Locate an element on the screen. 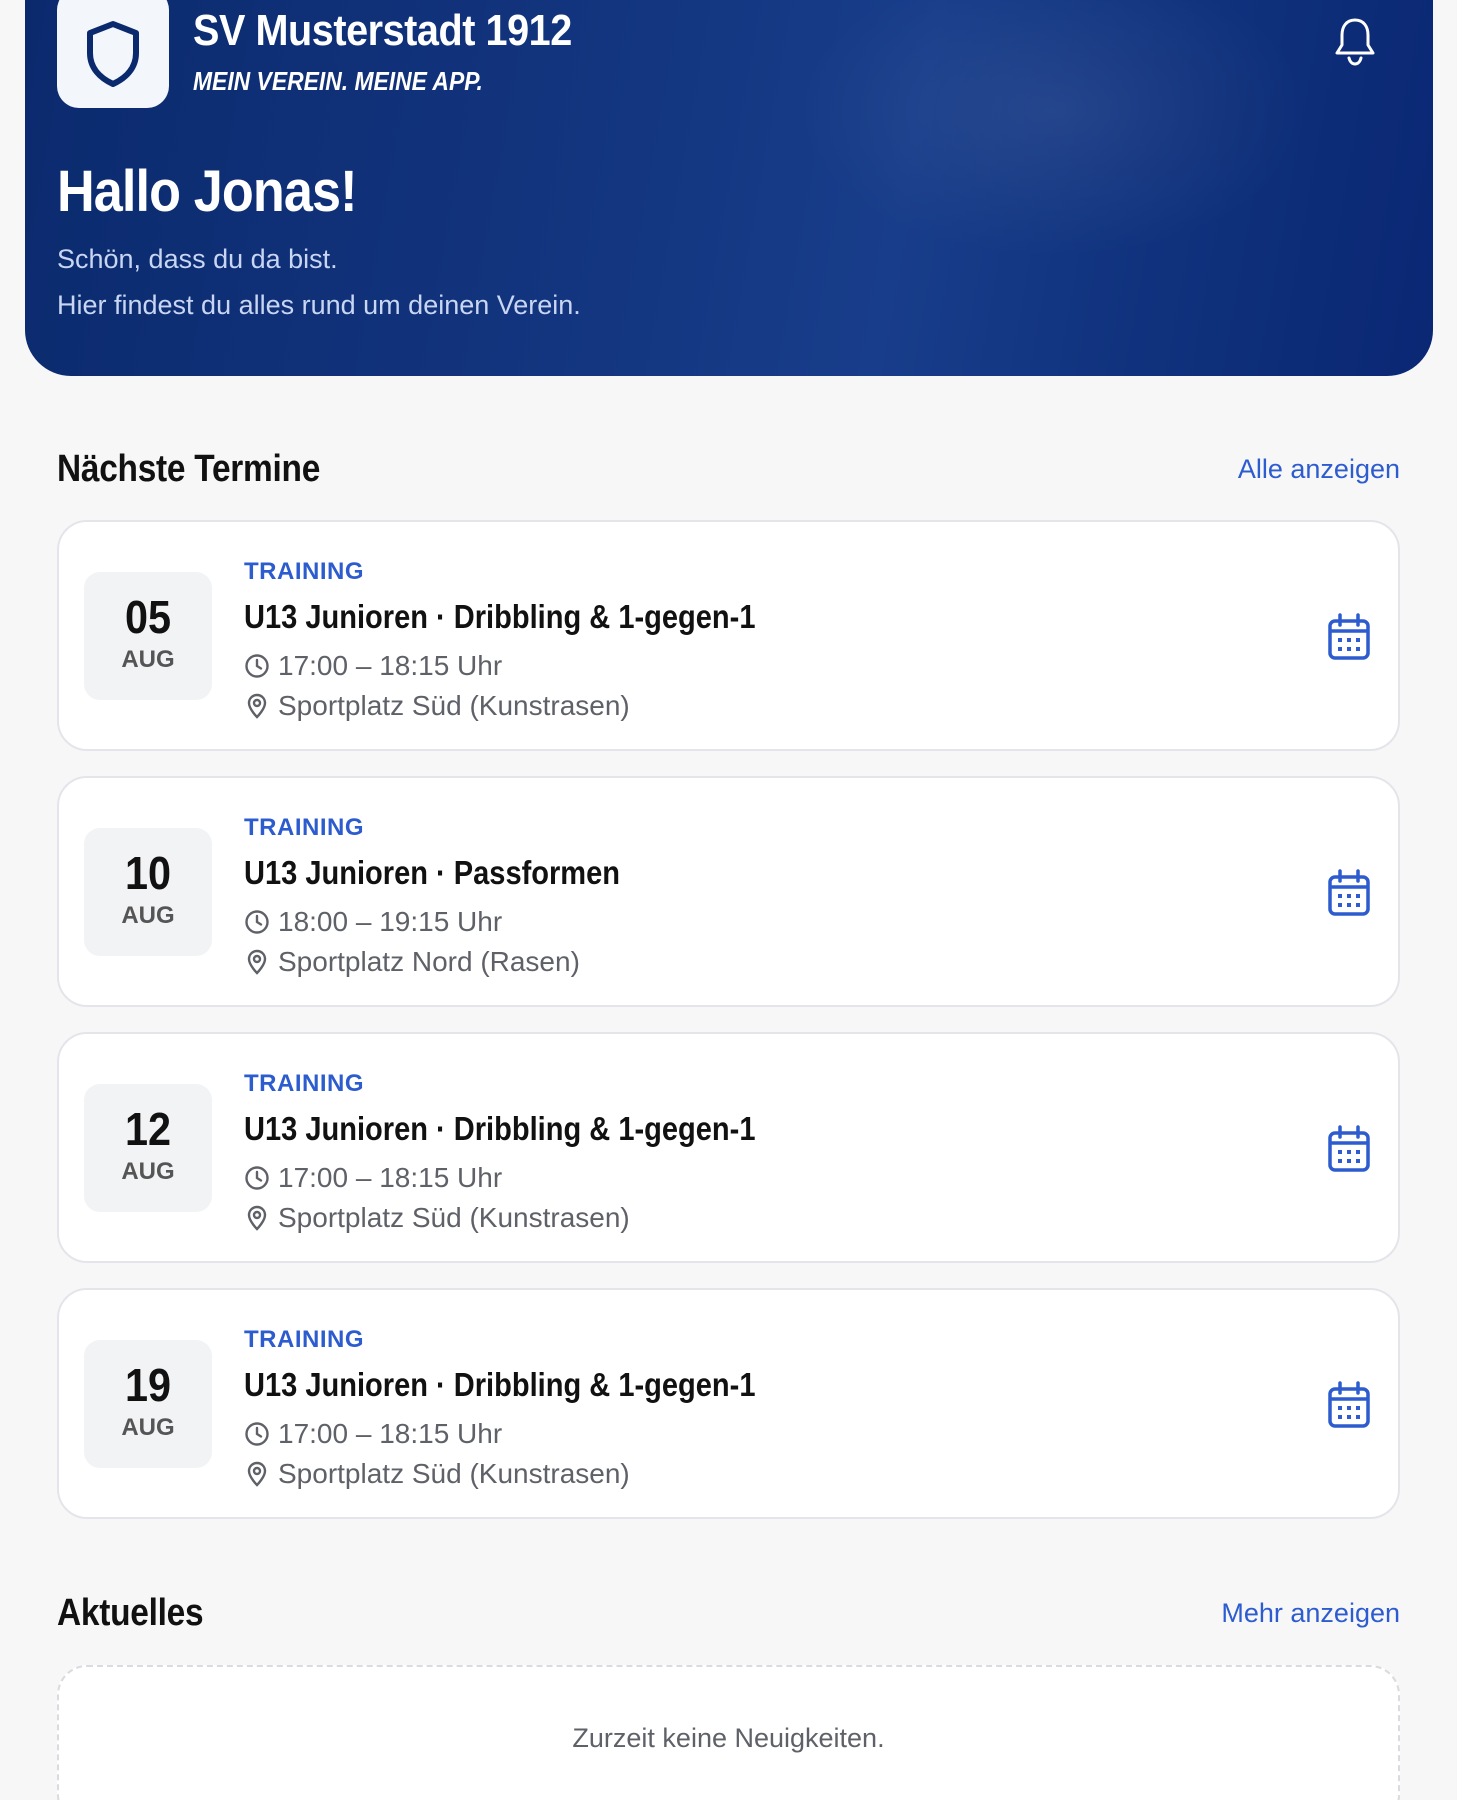 This screenshot has width=1457, height=1800. event-date: 19 AUG is located at coordinates (148, 1404).